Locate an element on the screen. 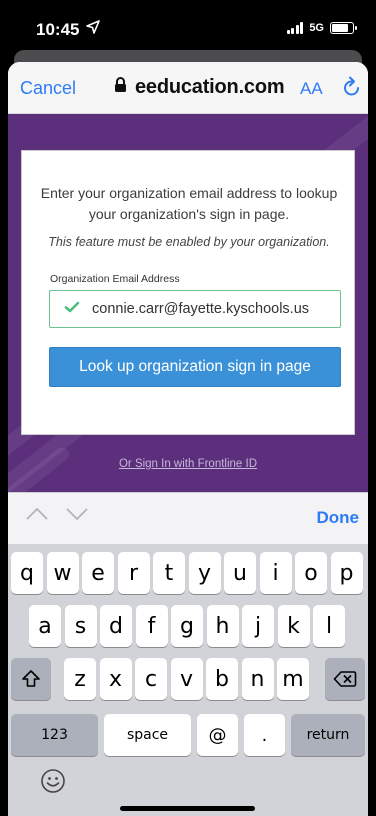  key-v: v is located at coordinates (186, 679).